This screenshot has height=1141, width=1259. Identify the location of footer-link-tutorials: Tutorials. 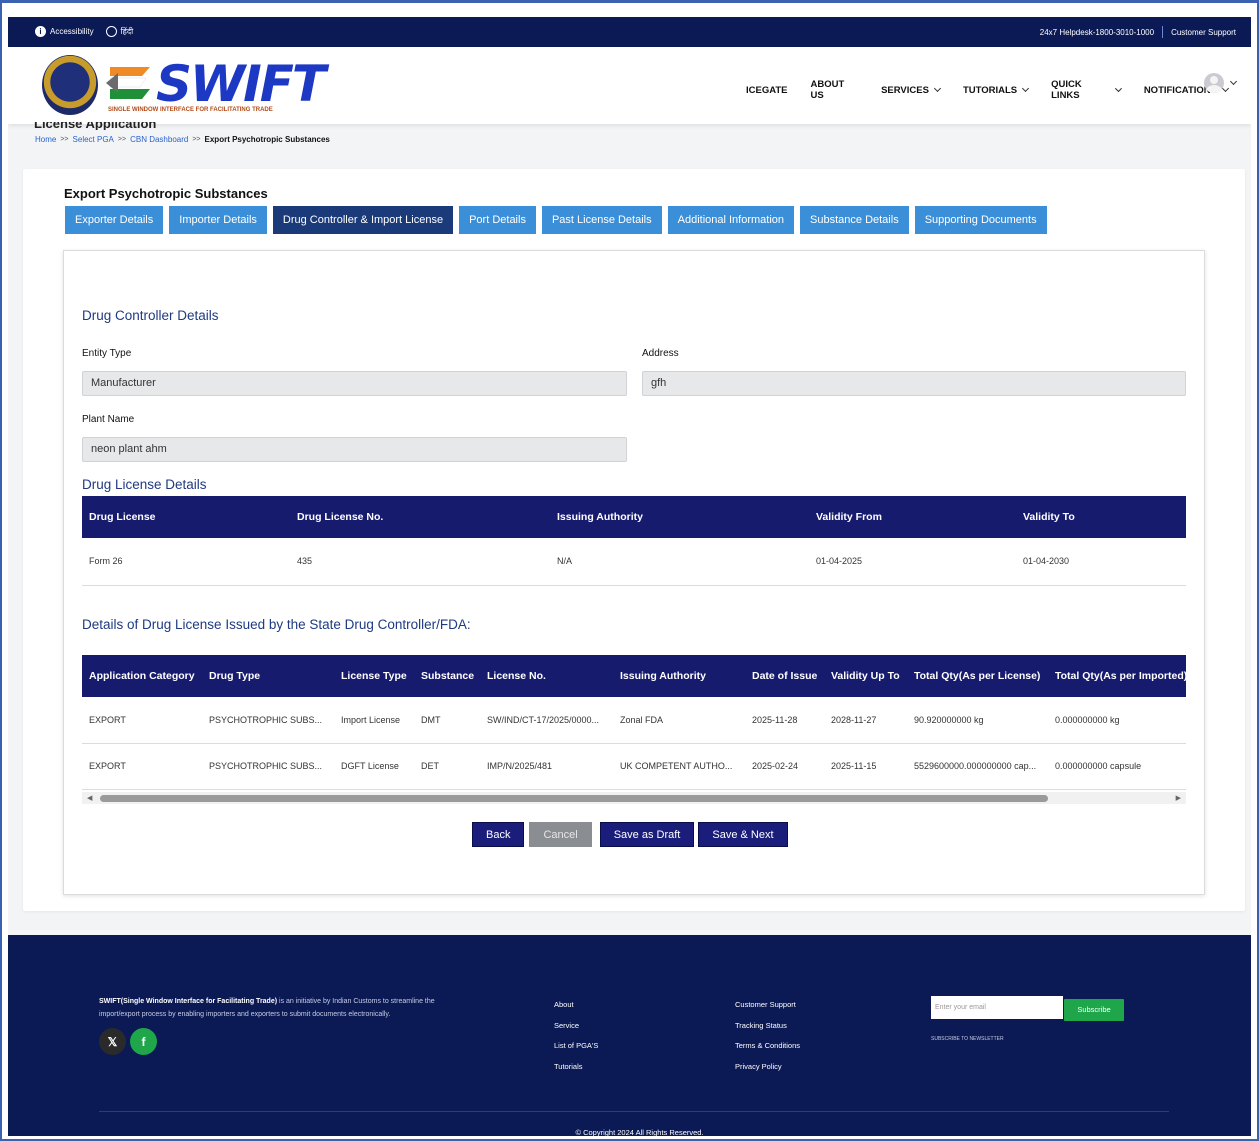
(576, 1067).